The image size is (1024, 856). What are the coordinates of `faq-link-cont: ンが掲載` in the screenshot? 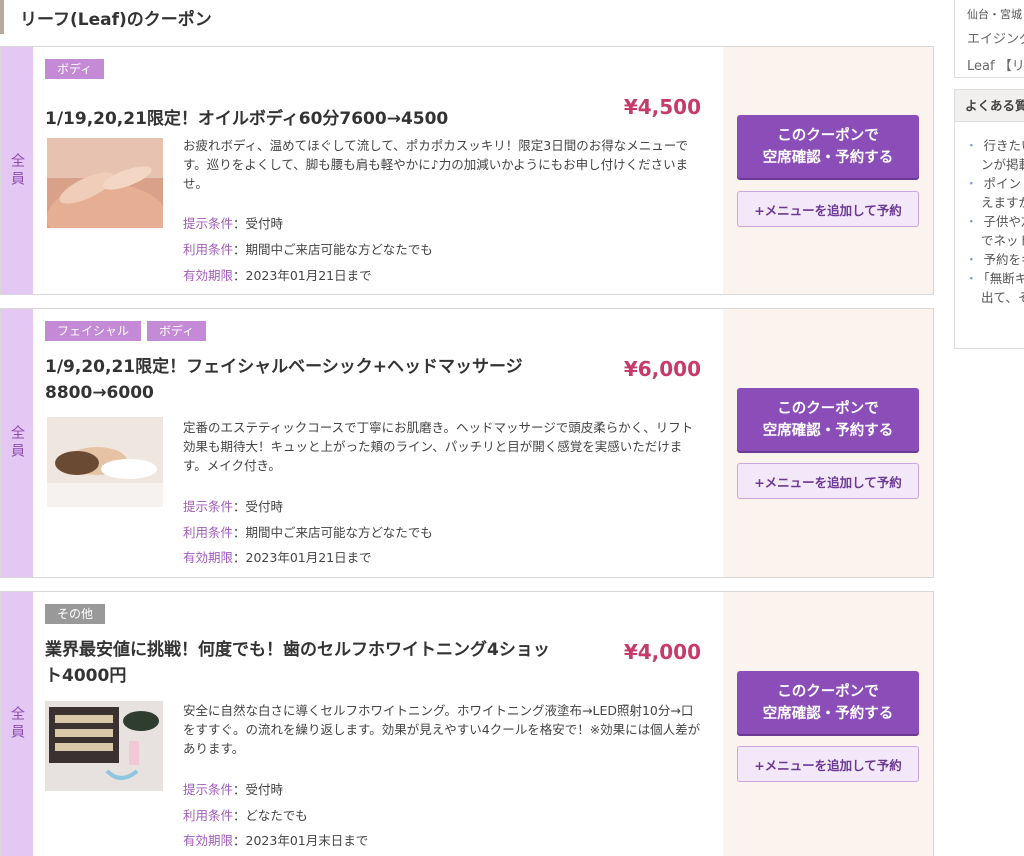 It's located at (989, 164).